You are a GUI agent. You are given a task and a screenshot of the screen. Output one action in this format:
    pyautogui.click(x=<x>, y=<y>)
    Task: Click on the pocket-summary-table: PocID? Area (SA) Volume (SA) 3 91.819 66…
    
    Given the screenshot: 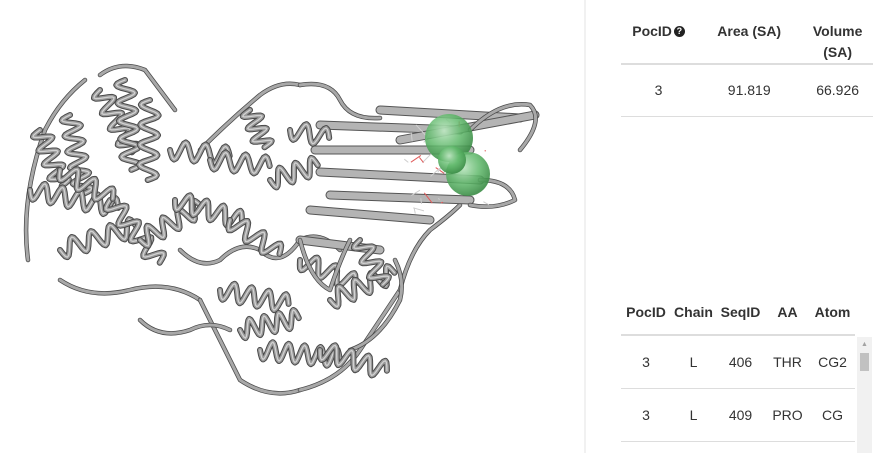 What is the action you would take?
    pyautogui.click(x=747, y=58)
    